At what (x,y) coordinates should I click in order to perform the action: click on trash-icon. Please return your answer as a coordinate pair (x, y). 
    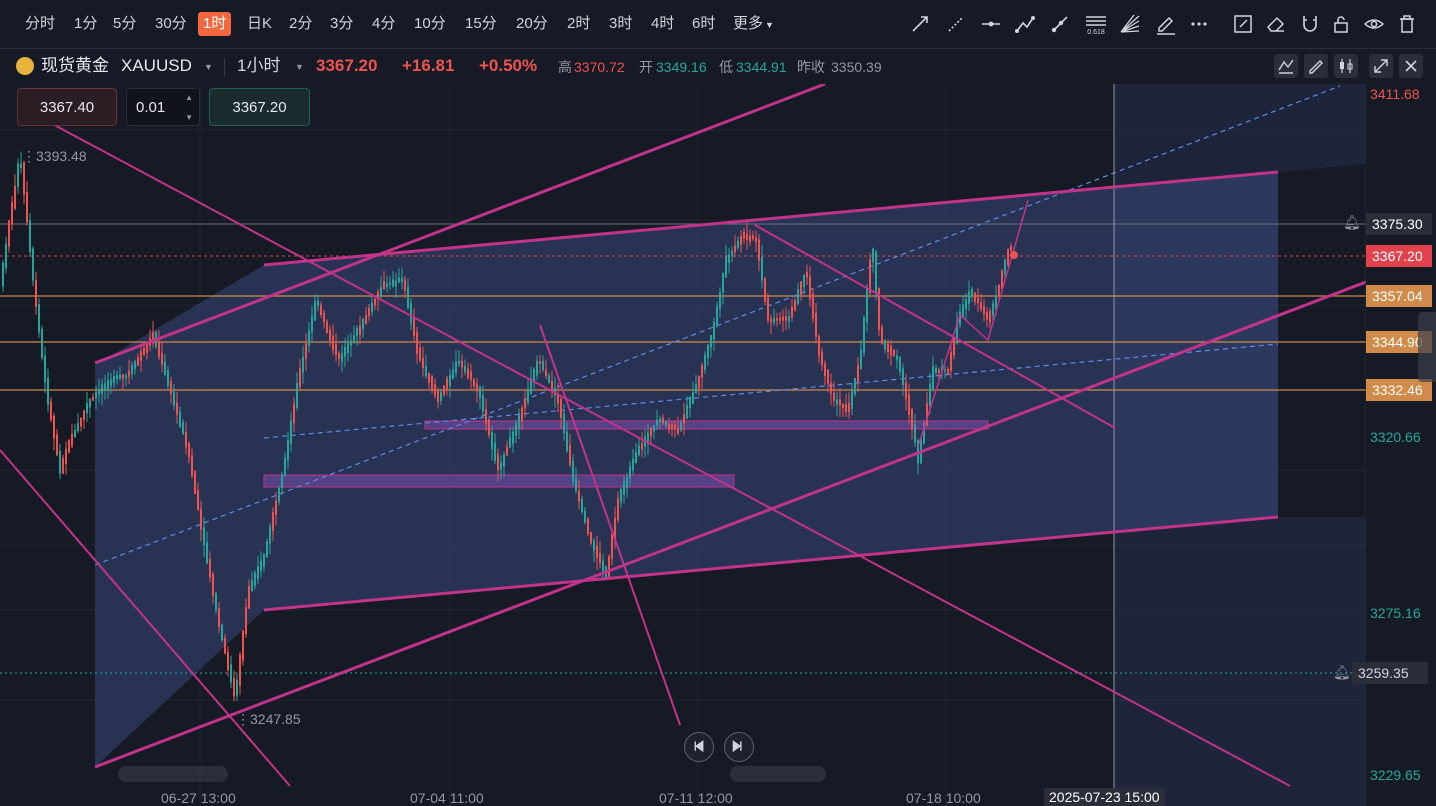
    Looking at the image, I should click on (1407, 24).